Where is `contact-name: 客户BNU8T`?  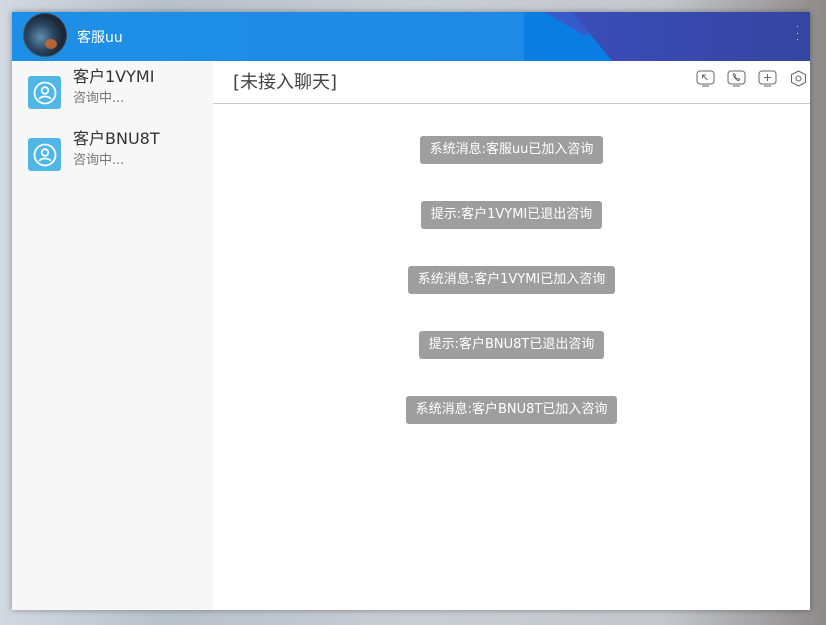
contact-name: 客户BNU8T is located at coordinates (116, 138).